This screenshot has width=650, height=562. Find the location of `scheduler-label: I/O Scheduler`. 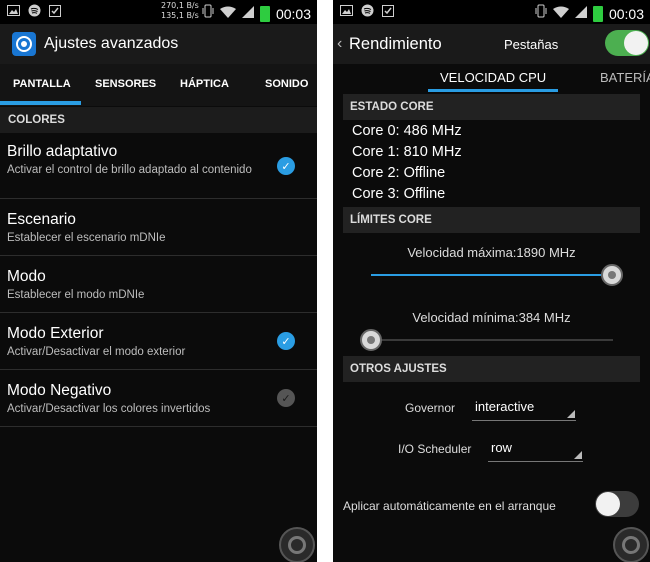

scheduler-label: I/O Scheduler is located at coordinates (435, 449).